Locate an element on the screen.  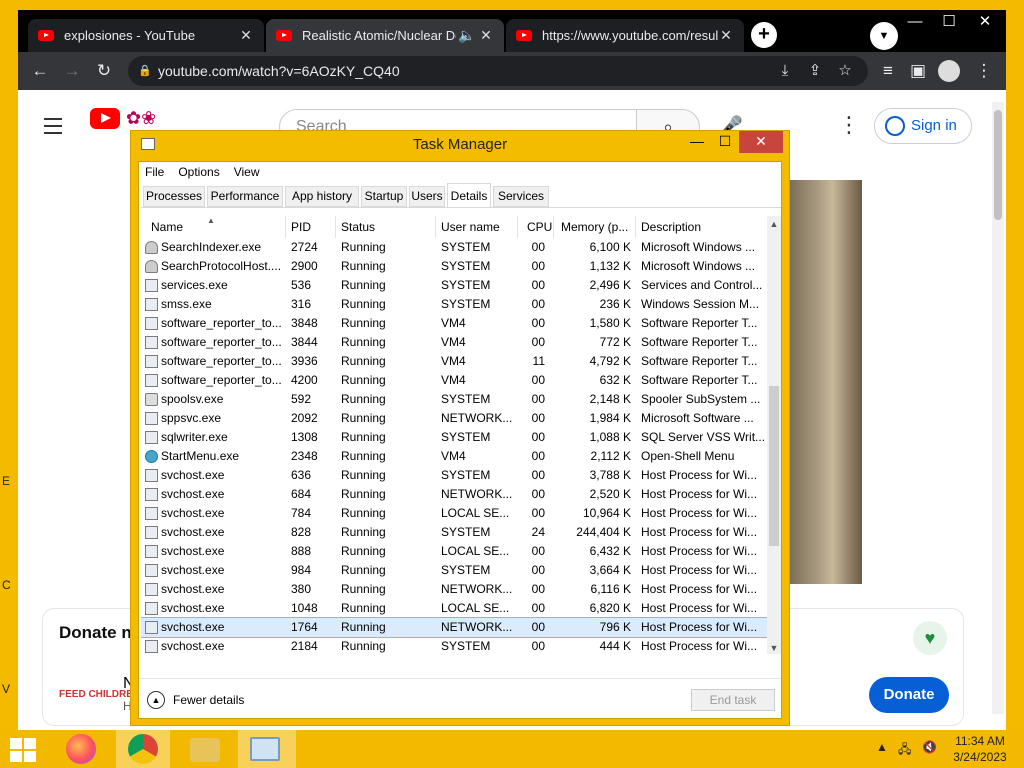
media-controls-icon: ≡ is located at coordinates (888, 71).